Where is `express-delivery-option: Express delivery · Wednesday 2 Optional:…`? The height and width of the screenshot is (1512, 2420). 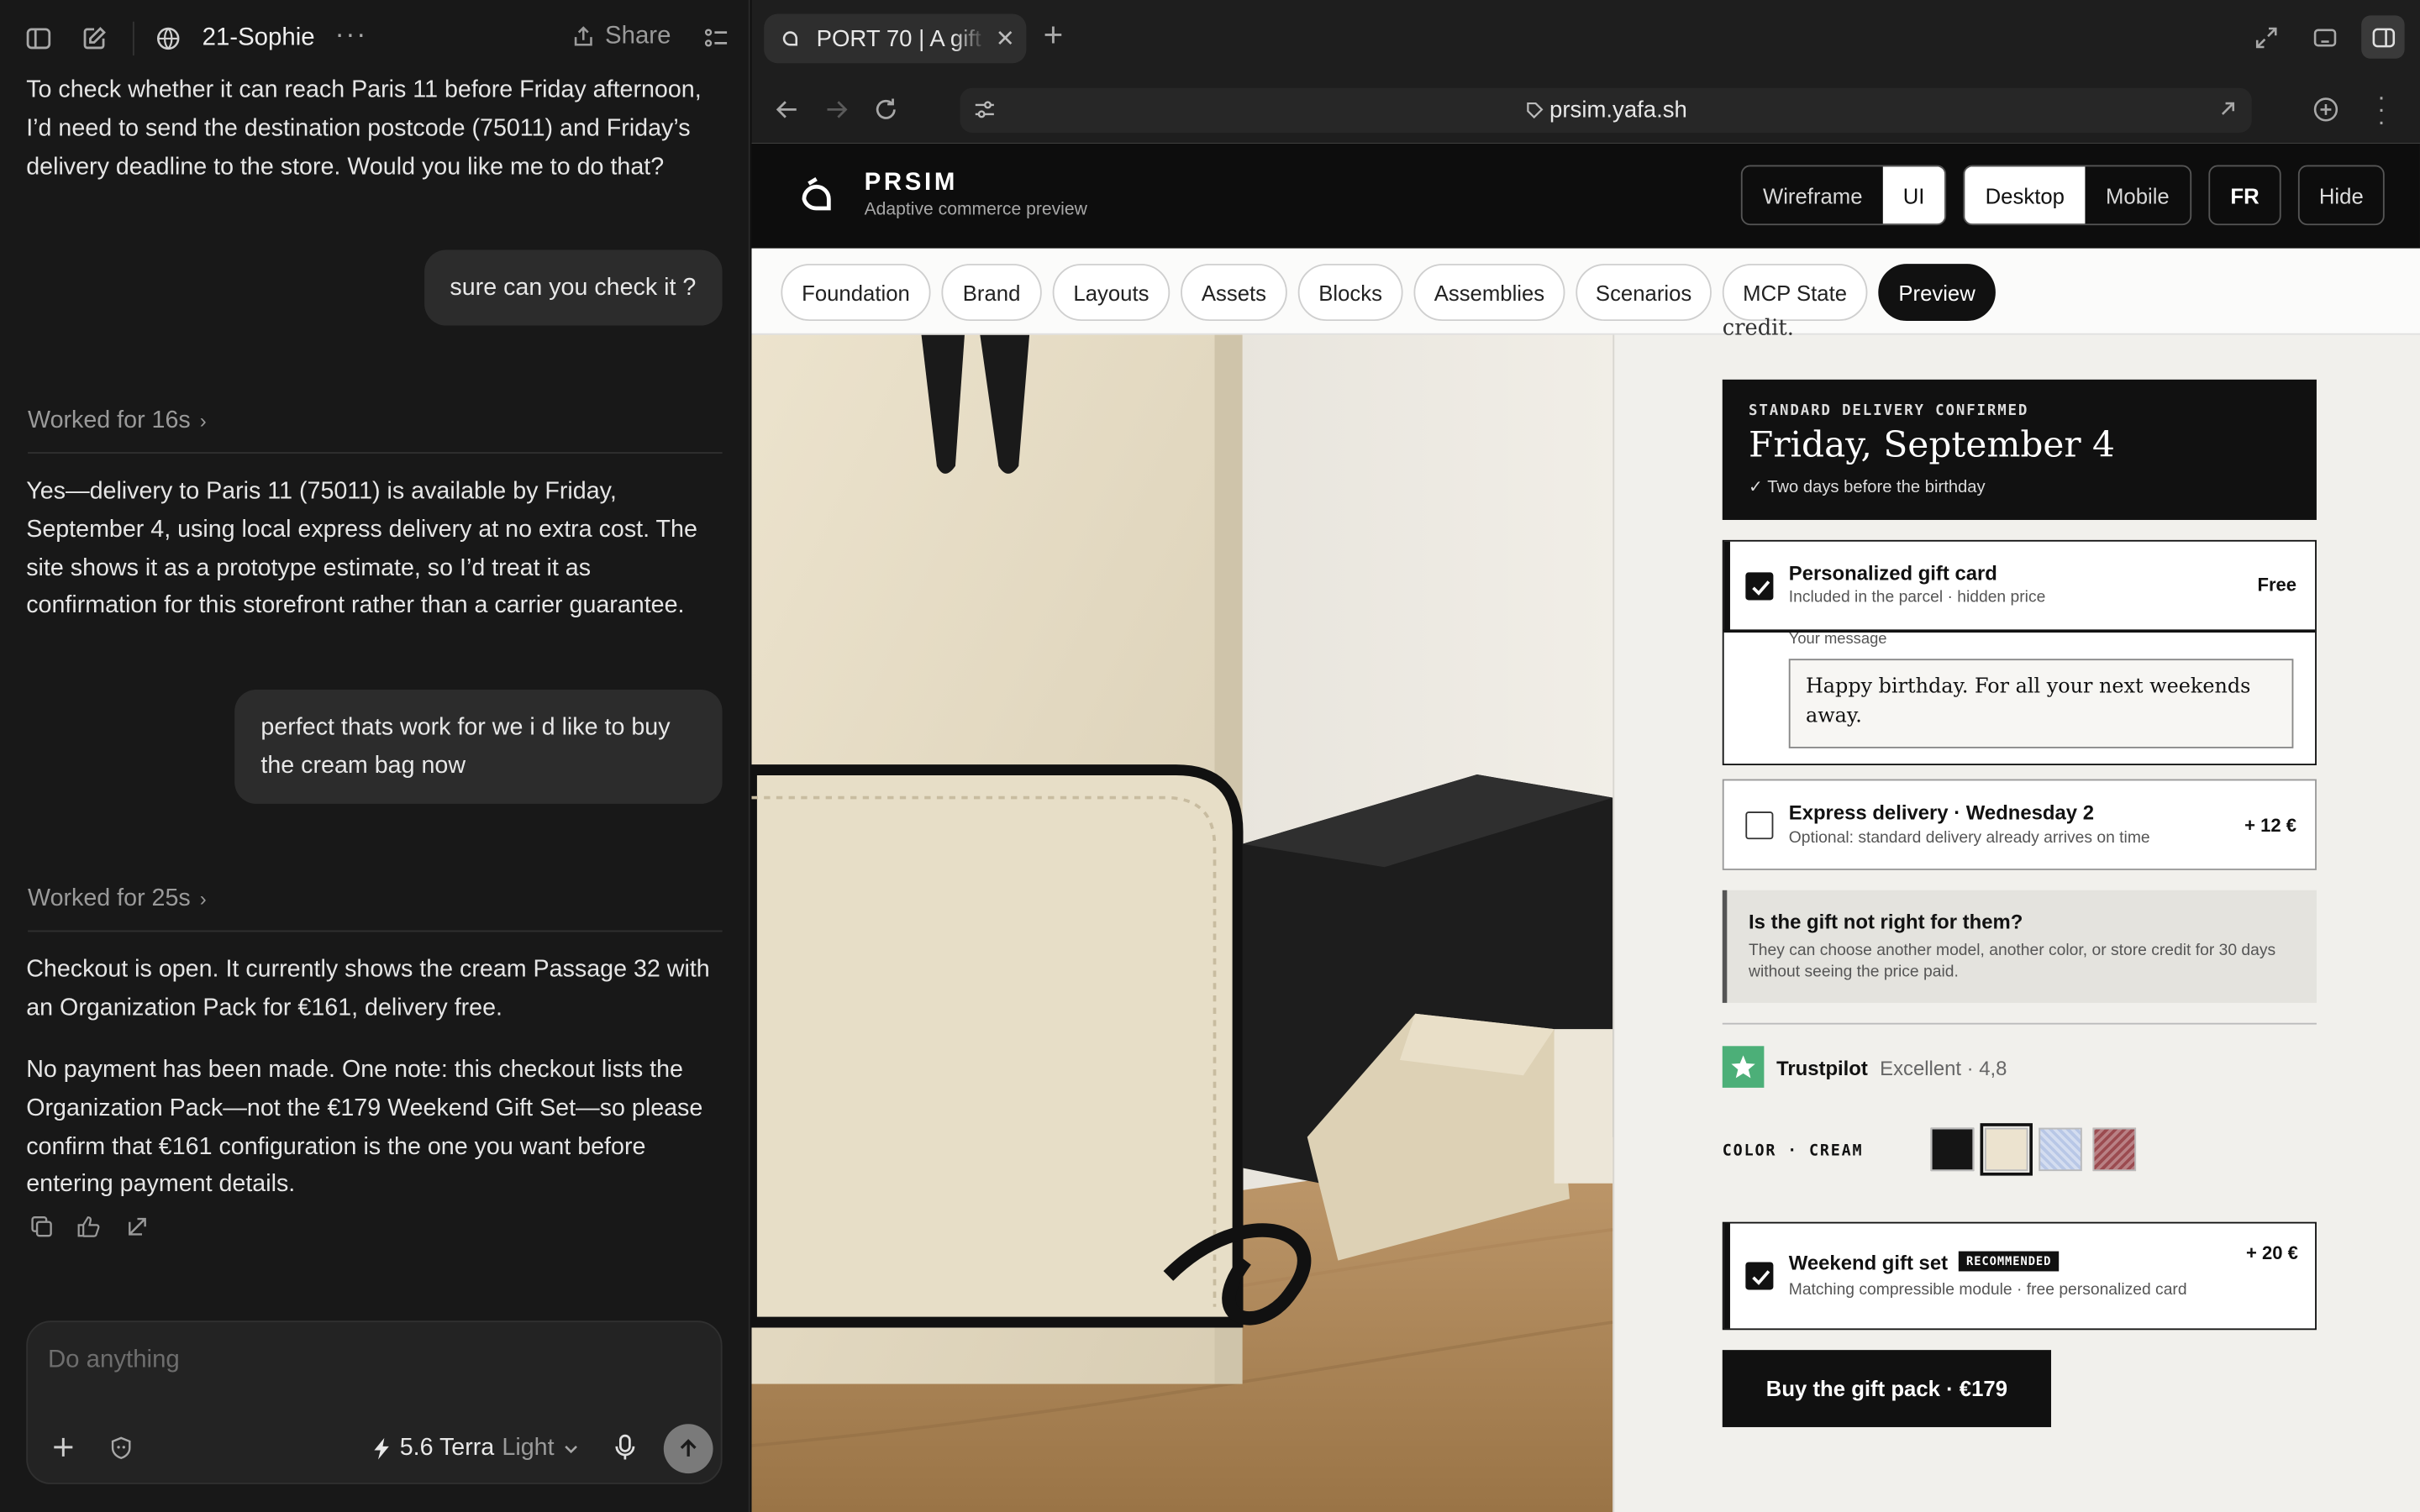 express-delivery-option: Express delivery · Wednesday 2 Optional:… is located at coordinates (2020, 824).